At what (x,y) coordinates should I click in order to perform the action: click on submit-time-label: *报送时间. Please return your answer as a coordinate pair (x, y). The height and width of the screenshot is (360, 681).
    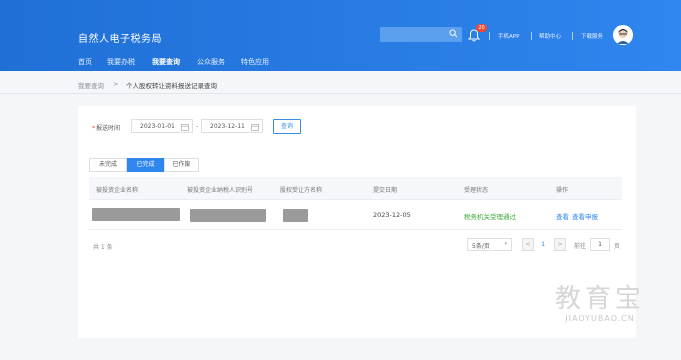
    Looking at the image, I should click on (106, 127).